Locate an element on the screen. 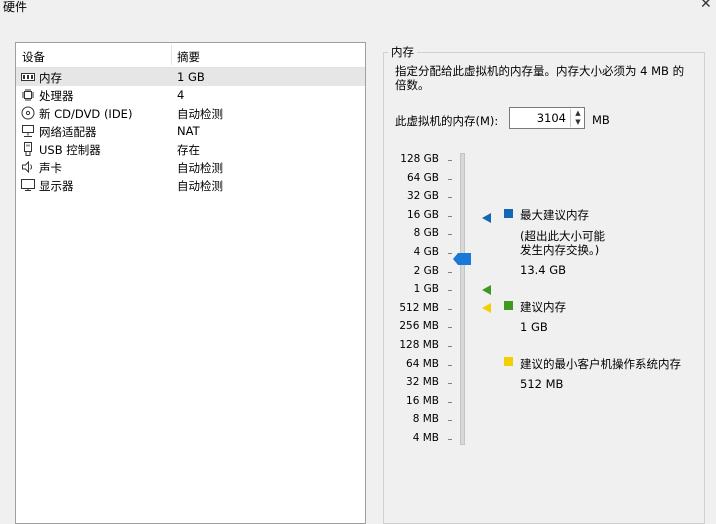  device-summary: NAT is located at coordinates (188, 131).